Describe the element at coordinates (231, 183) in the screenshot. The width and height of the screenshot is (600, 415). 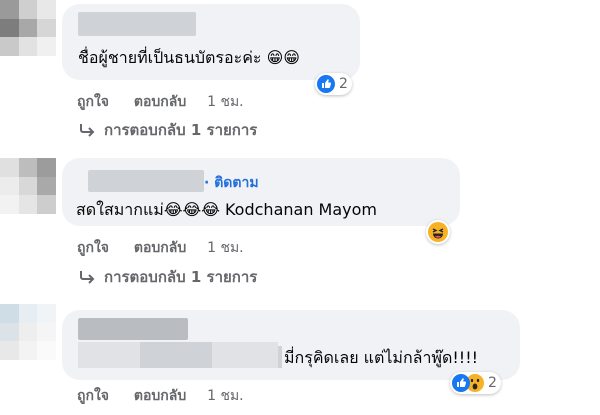
I see `follow-link: · ติดตาม` at that location.